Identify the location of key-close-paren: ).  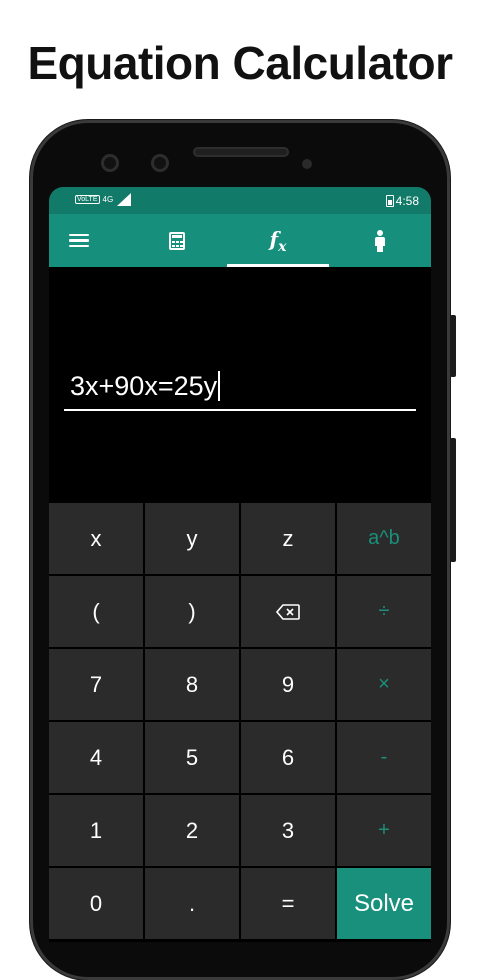
(192, 611).